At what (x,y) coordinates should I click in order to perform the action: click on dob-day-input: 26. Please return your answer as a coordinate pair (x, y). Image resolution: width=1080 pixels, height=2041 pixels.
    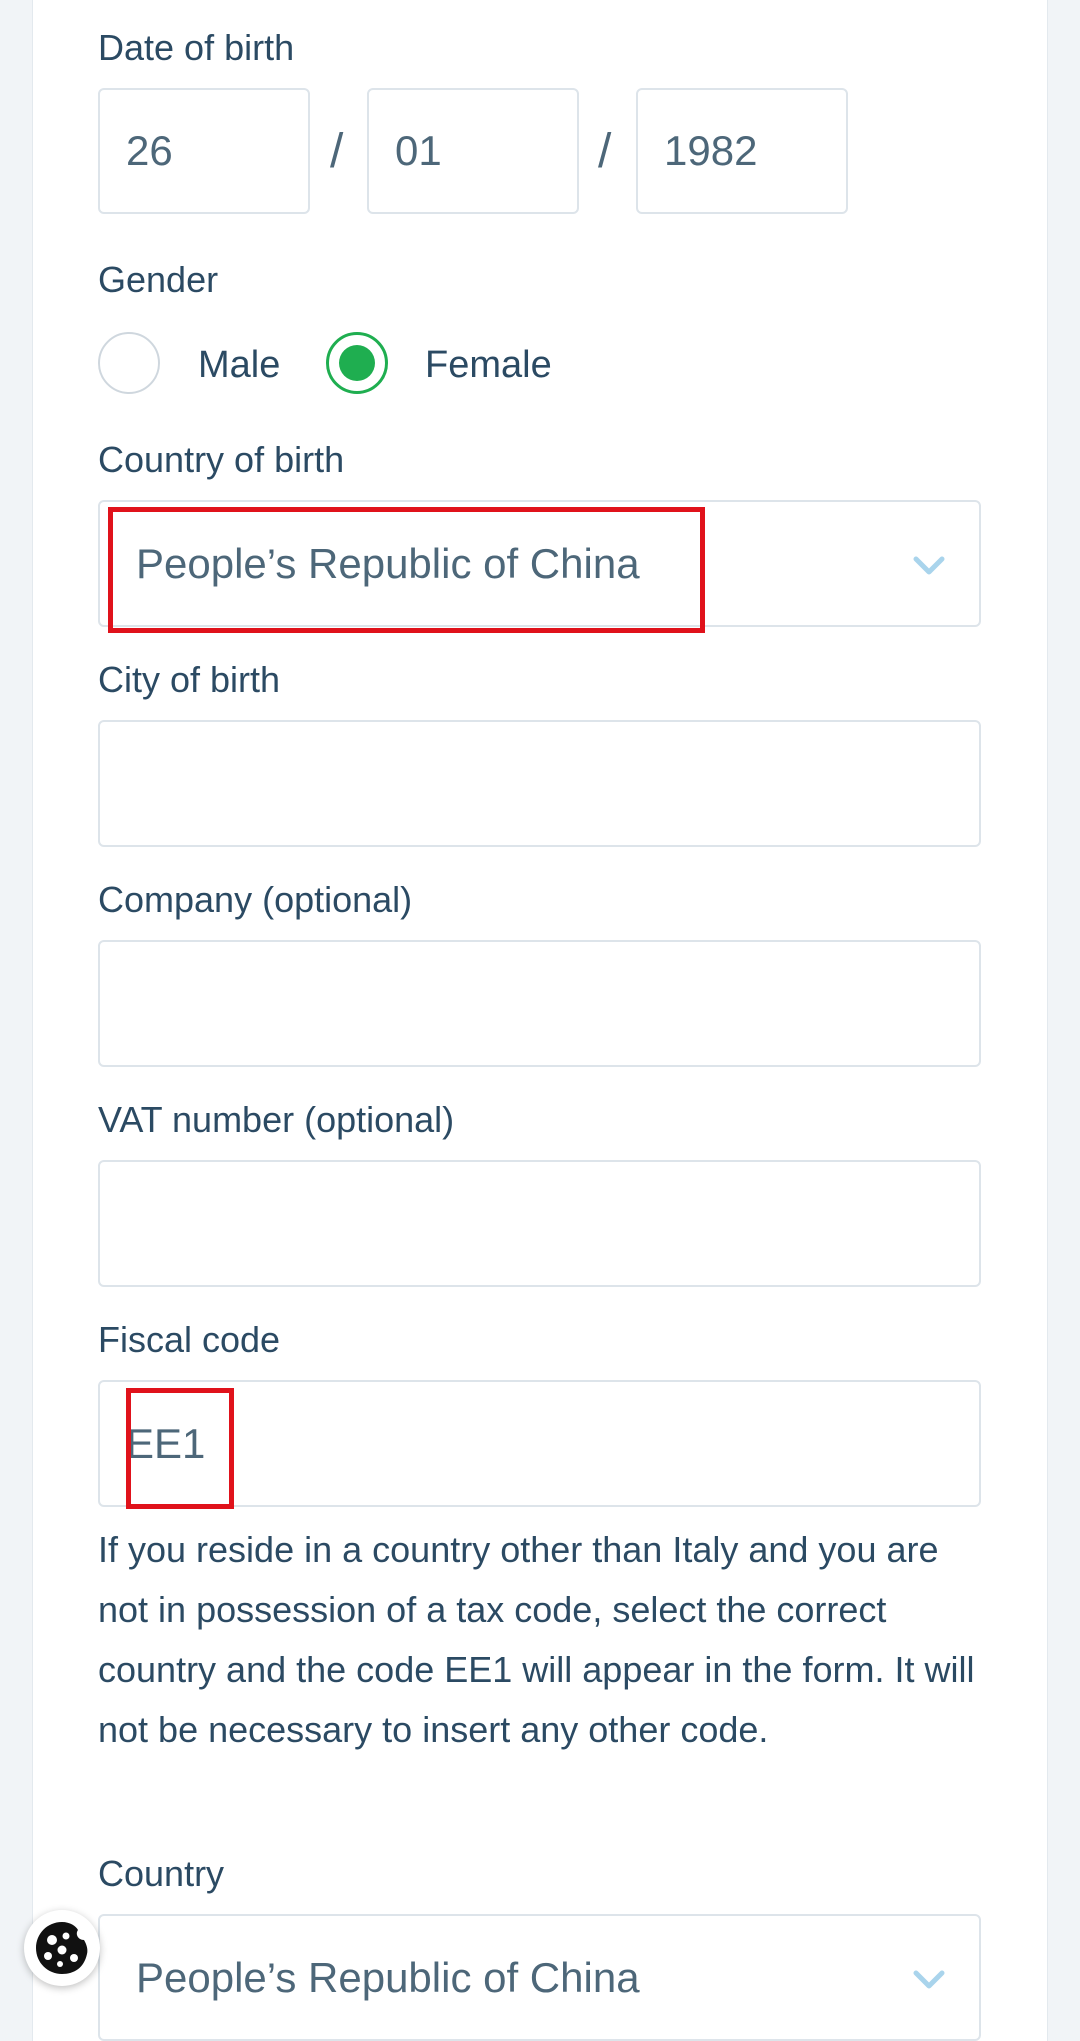
    Looking at the image, I should click on (204, 151).